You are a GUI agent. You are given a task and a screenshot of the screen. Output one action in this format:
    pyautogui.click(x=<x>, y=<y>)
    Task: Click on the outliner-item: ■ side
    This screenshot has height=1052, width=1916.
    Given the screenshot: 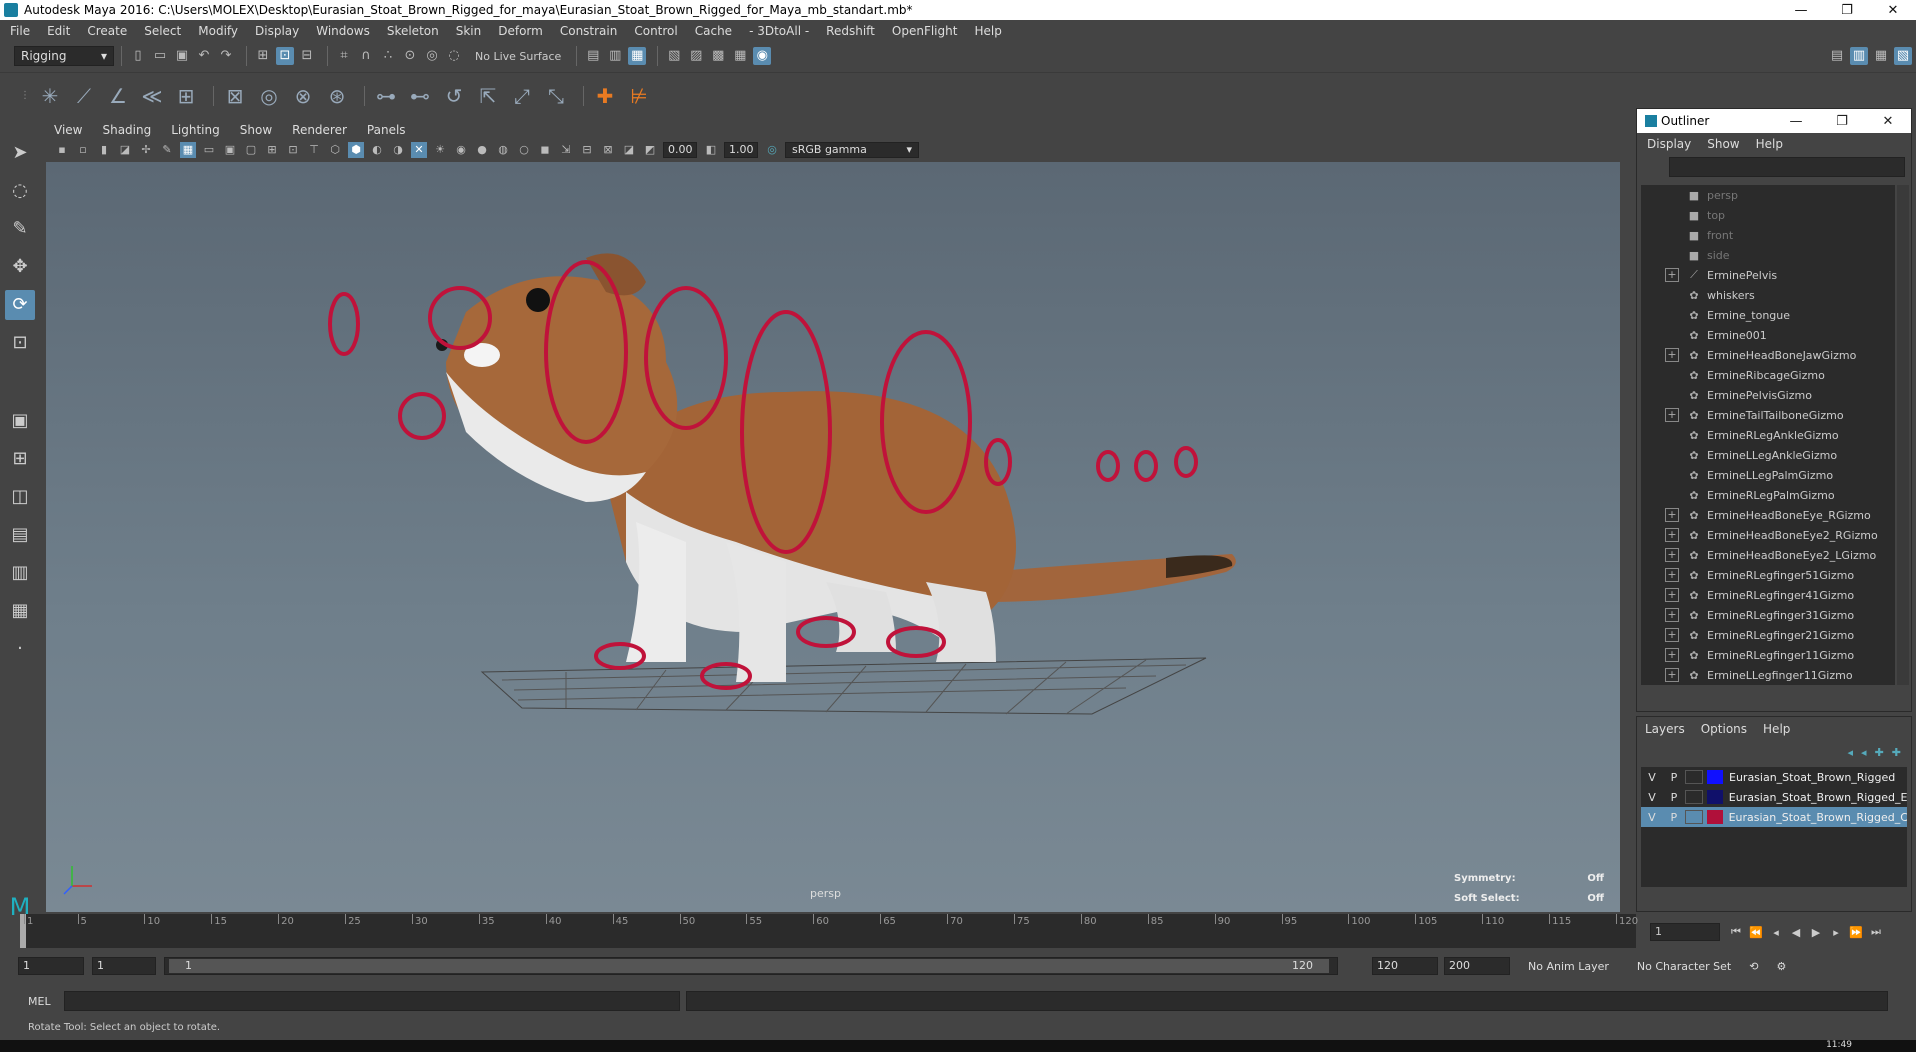 What is the action you would take?
    pyautogui.click(x=1768, y=255)
    